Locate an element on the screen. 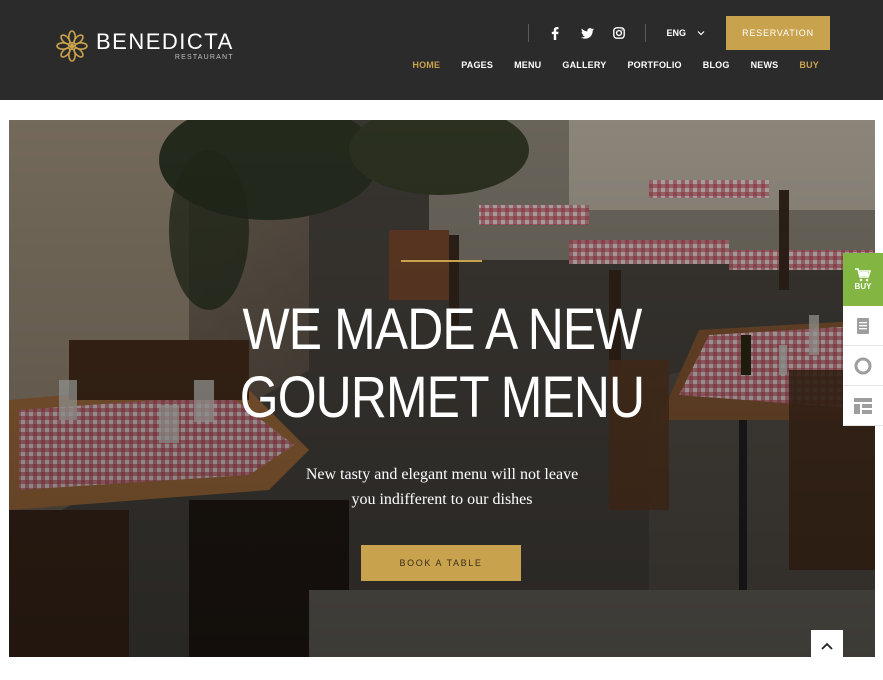 This screenshot has height=680, width=883. nav-item-blog: BLOG is located at coordinates (716, 65).